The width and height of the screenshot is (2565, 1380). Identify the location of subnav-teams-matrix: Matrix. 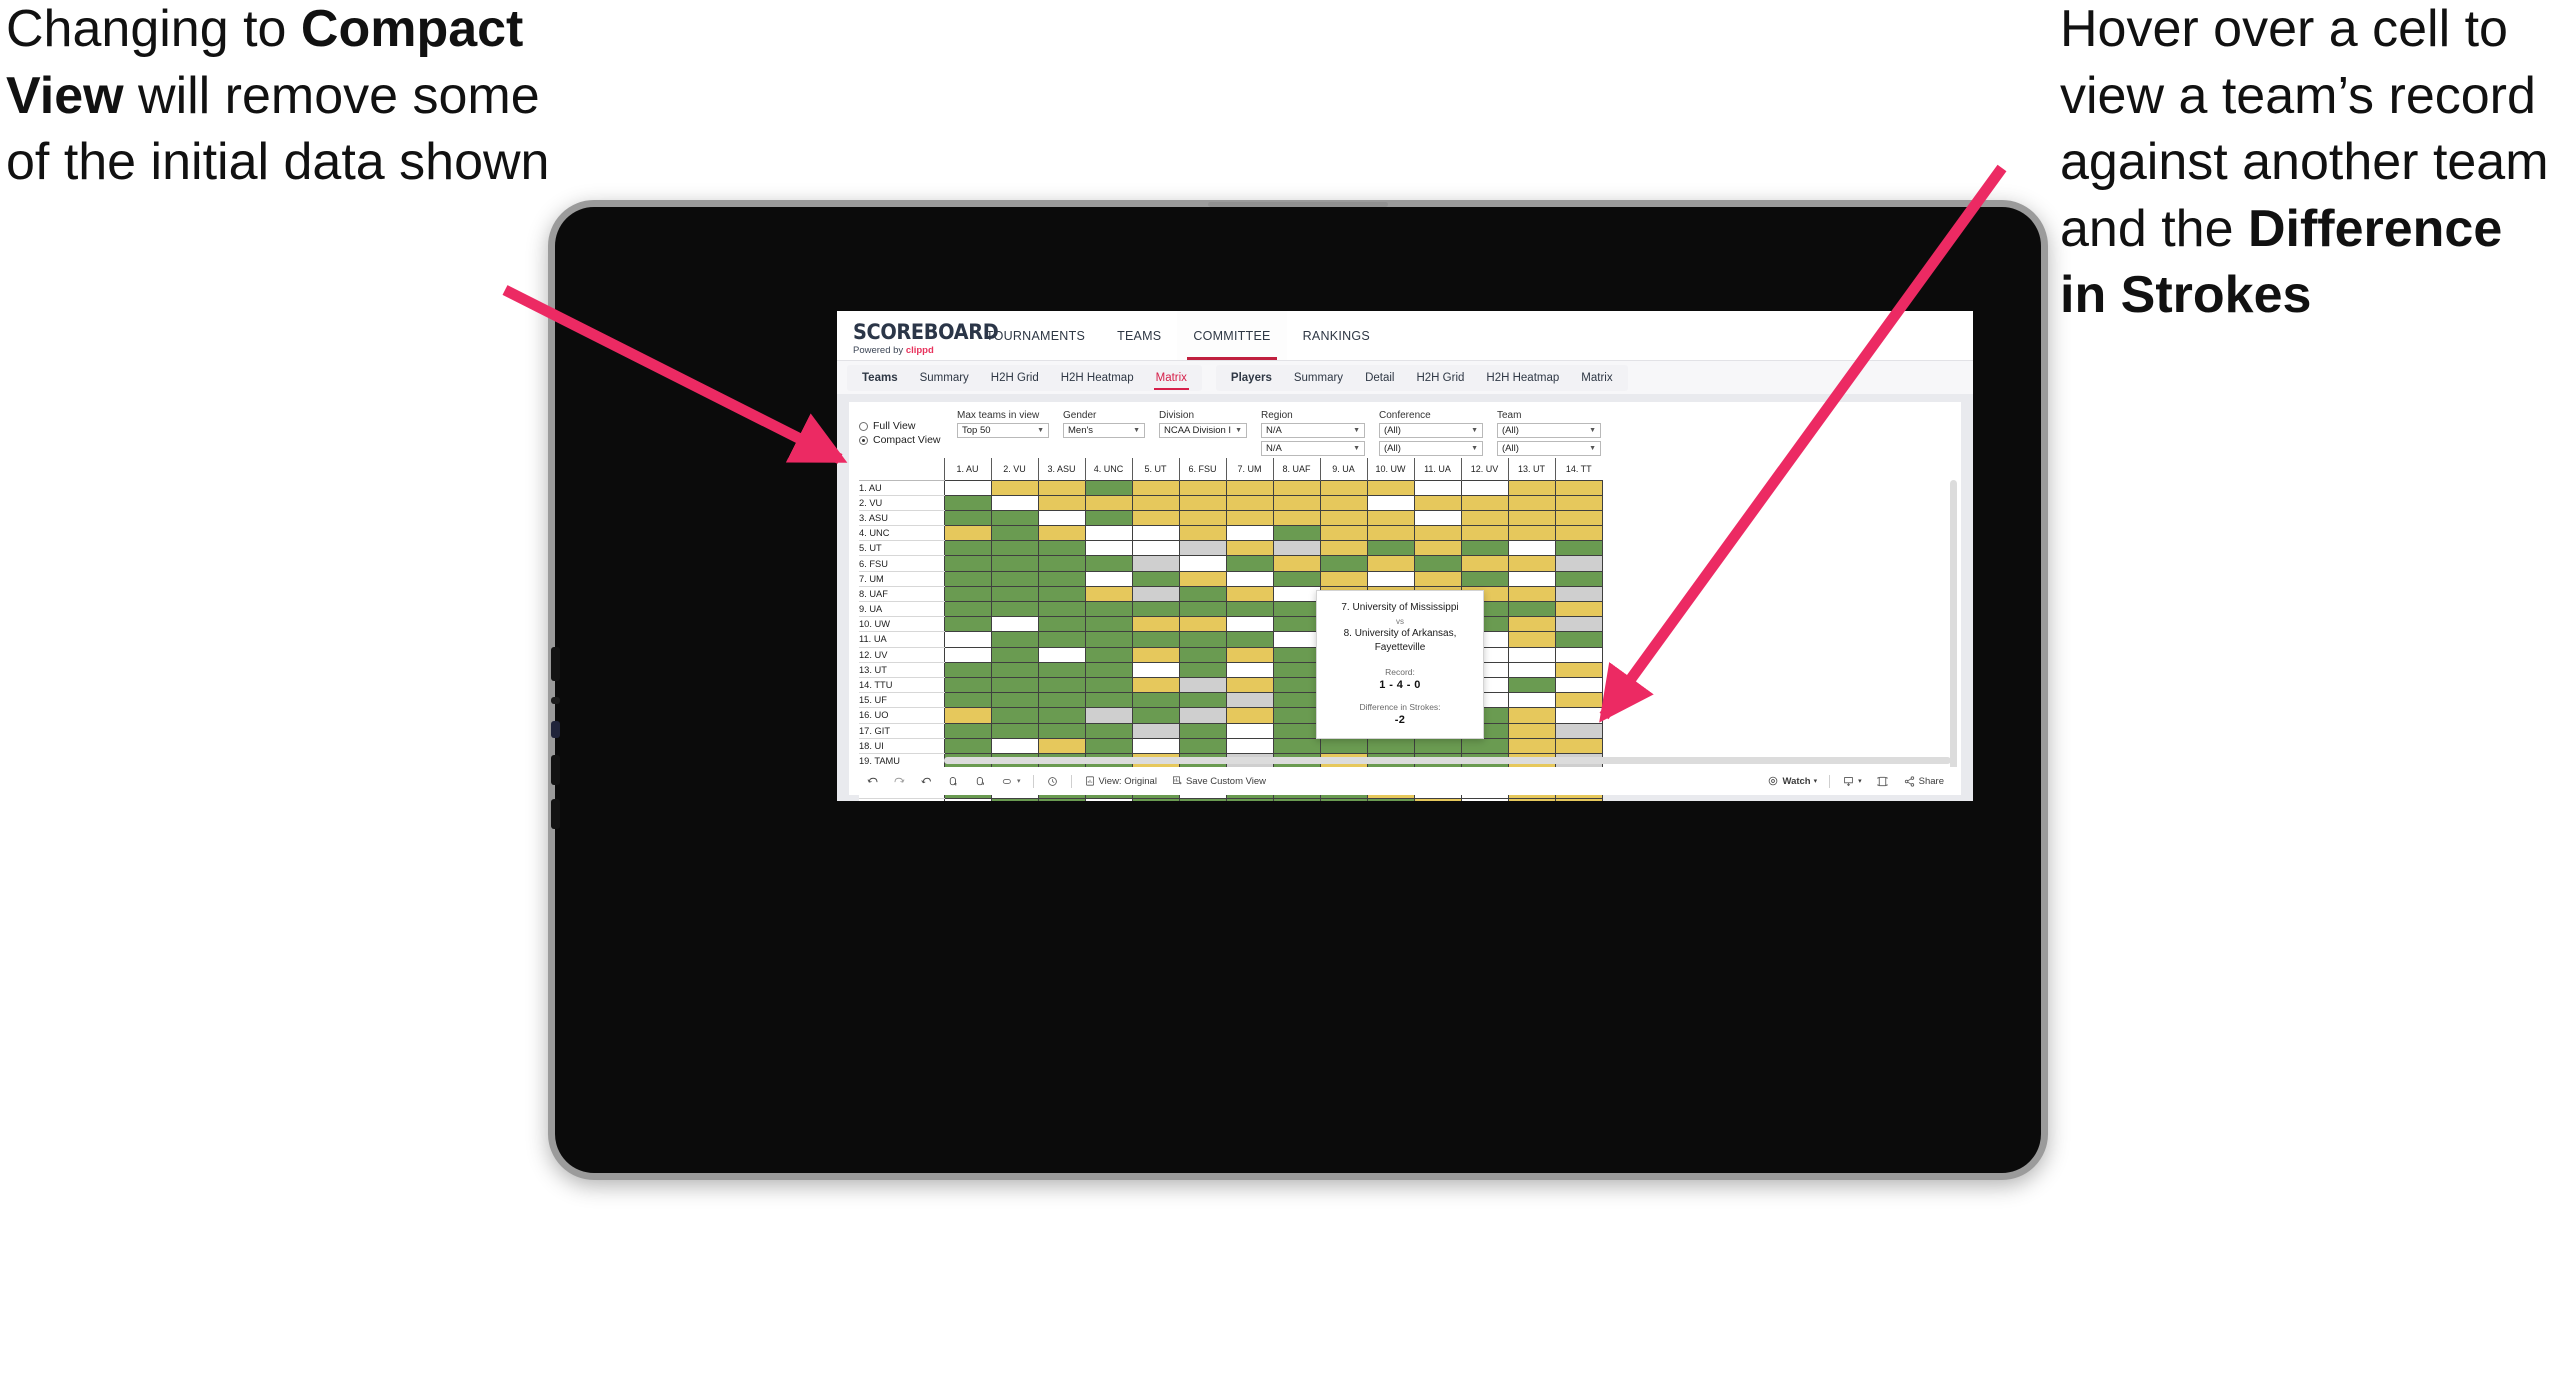
(1171, 378).